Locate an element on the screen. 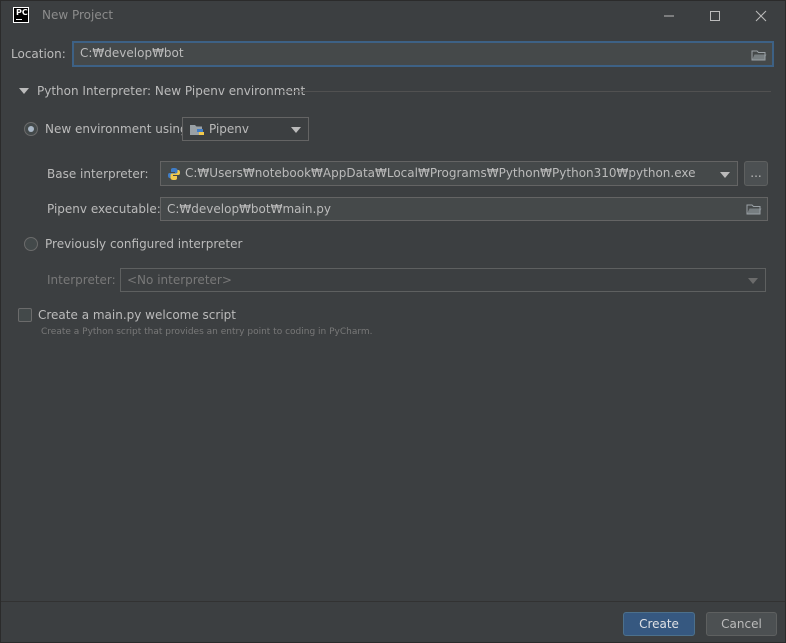 The image size is (786, 643). interpreter-combo: <No interpreter> is located at coordinates (443, 280).